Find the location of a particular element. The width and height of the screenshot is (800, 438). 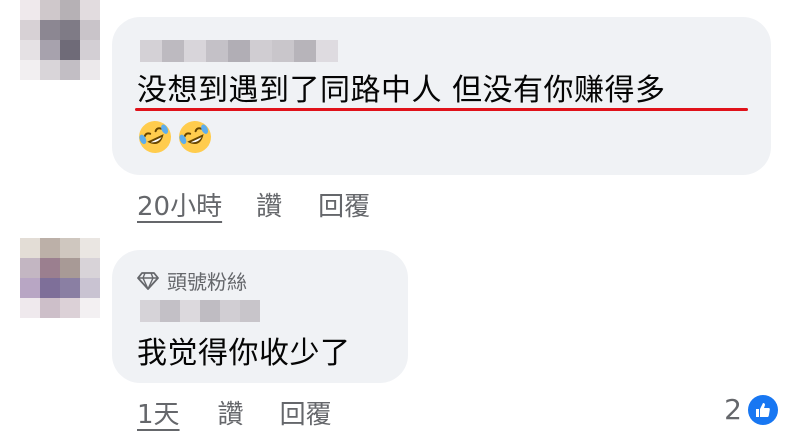

comment-actions: 1天 讚 回覆 is located at coordinates (234, 412).